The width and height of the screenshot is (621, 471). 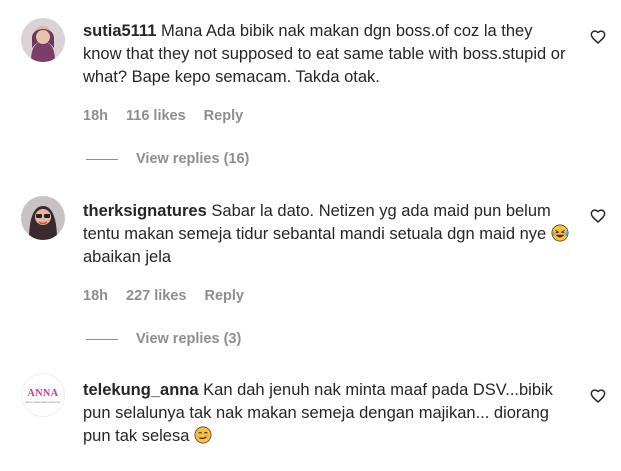 What do you see at coordinates (156, 296) in the screenshot?
I see `likes-count: 227 likes` at bounding box center [156, 296].